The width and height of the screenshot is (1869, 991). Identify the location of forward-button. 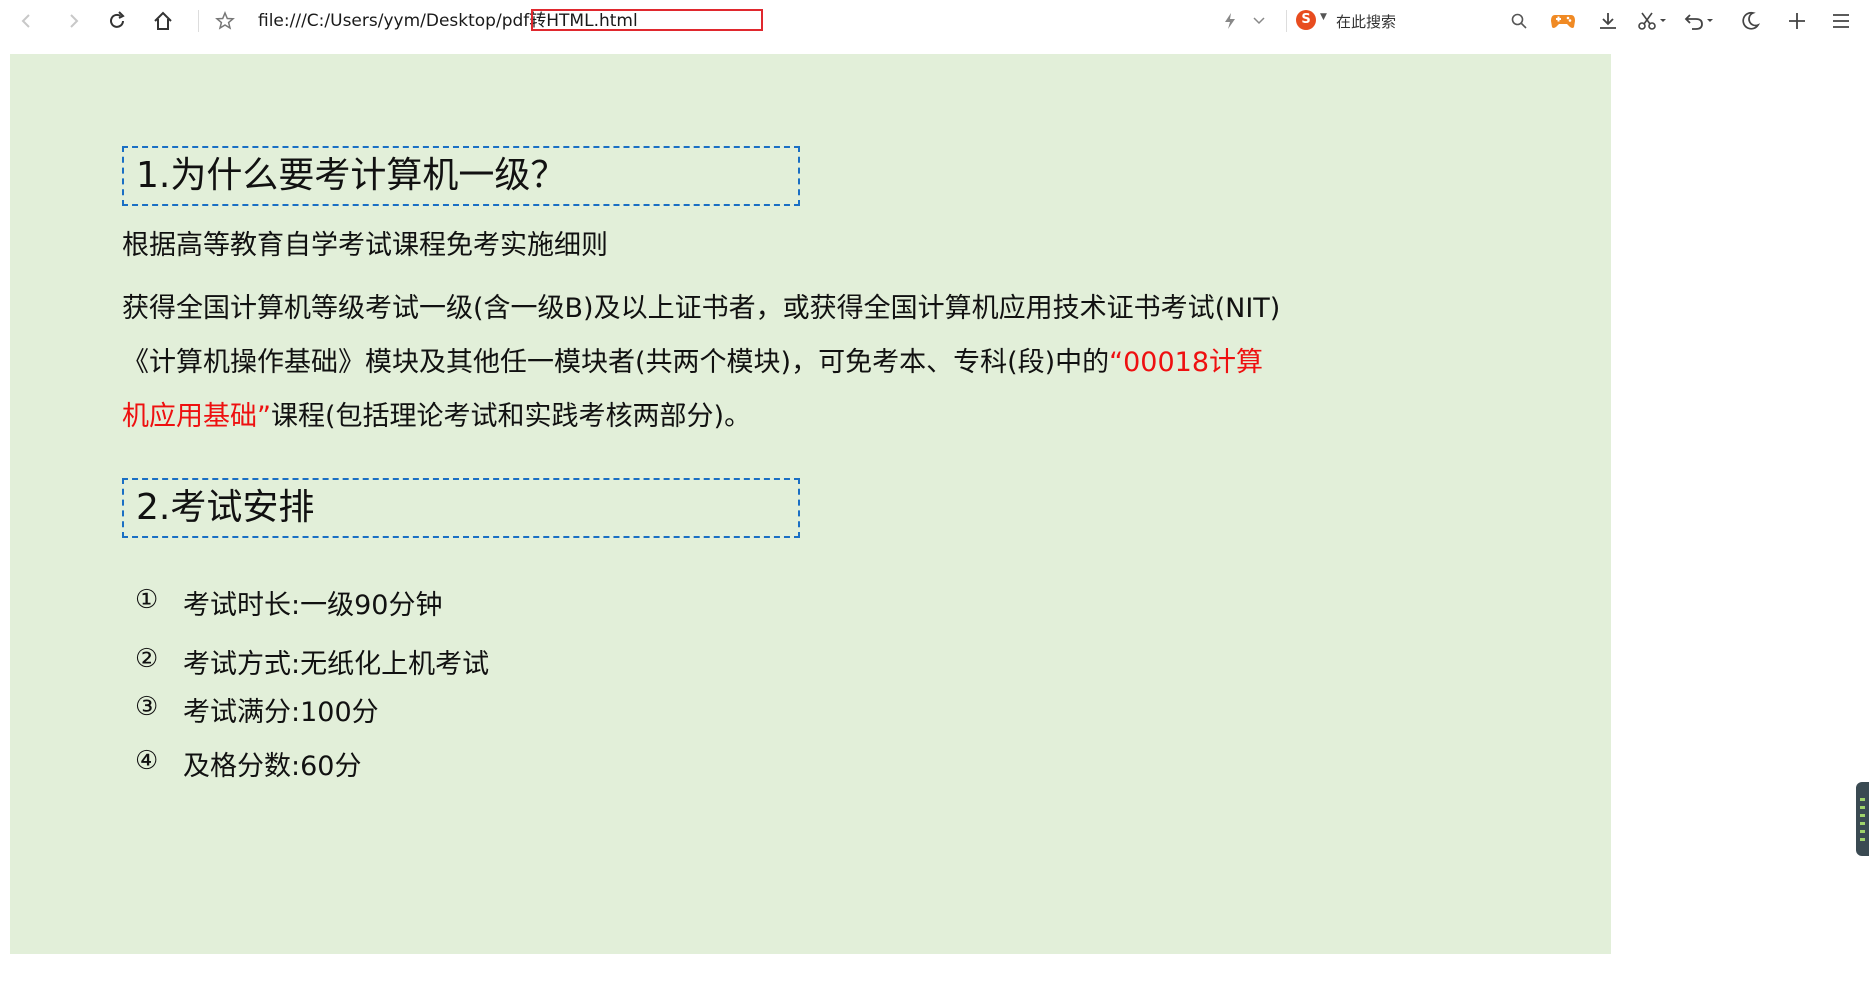
(73, 21).